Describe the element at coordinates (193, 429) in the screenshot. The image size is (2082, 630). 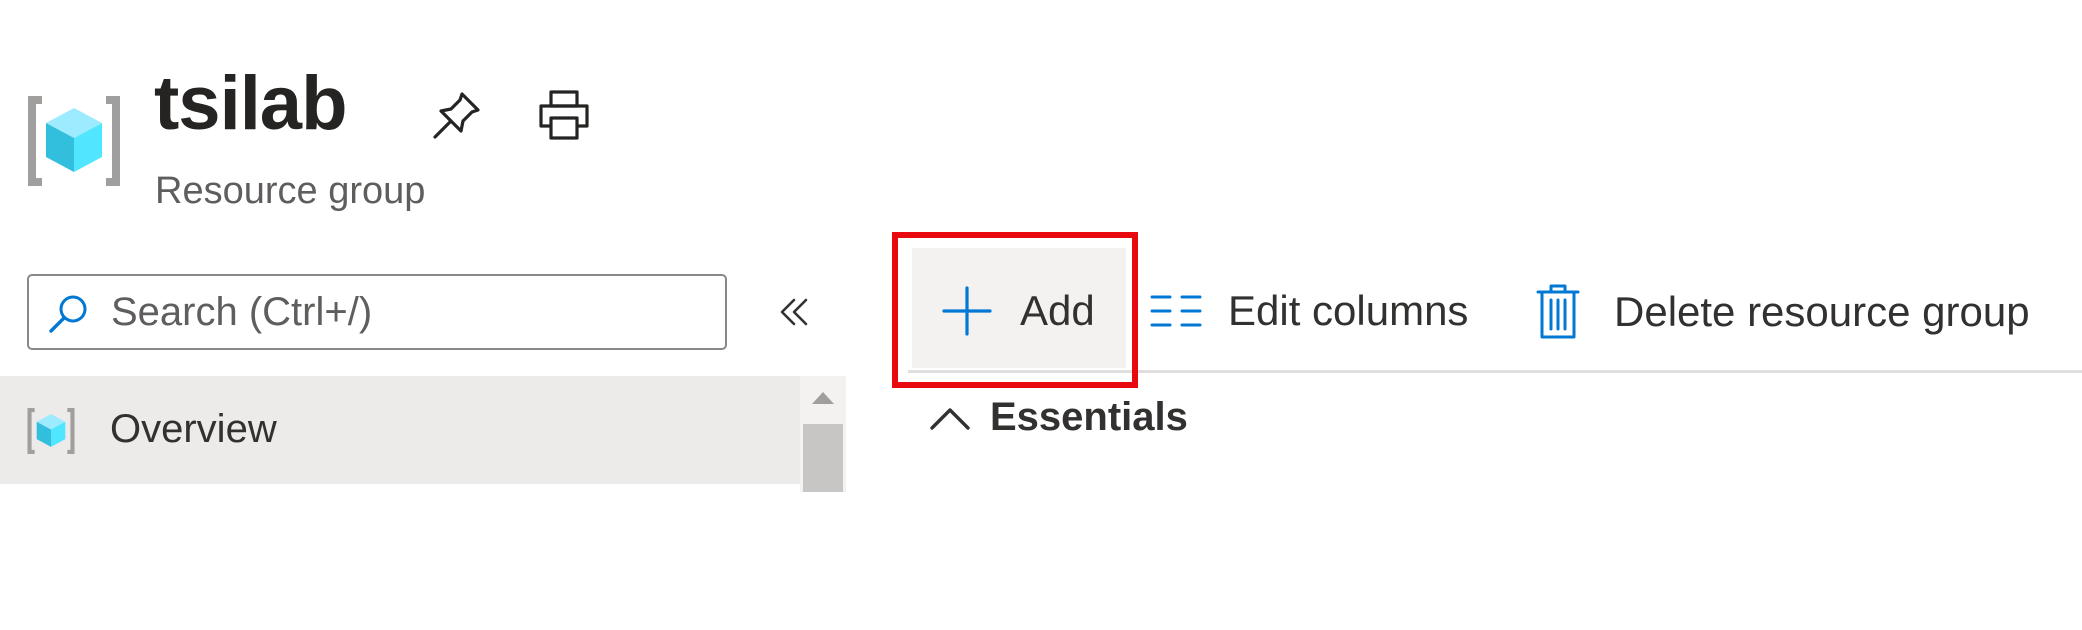
I see `sidebar-item-label: Overview` at that location.